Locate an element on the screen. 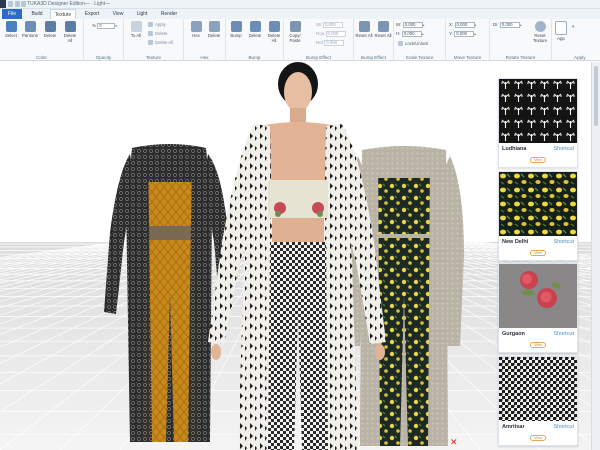  reset-all-shirt-icon is located at coordinates (383, 26).